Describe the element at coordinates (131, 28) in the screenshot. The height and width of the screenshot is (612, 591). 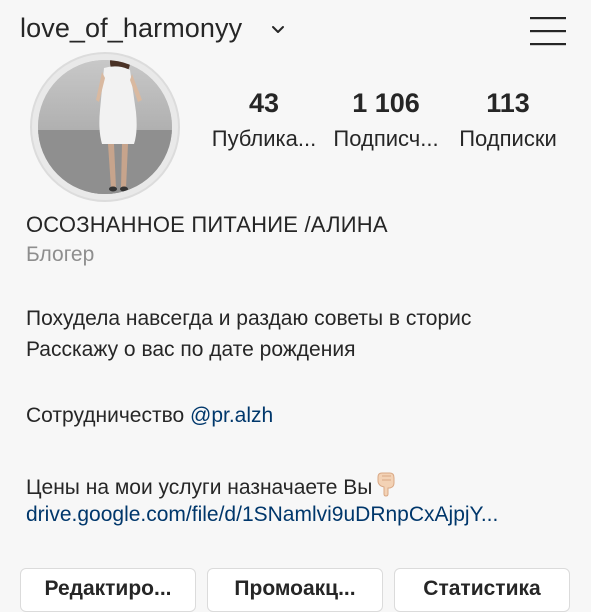
I see `username: love_of_harmonyy` at that location.